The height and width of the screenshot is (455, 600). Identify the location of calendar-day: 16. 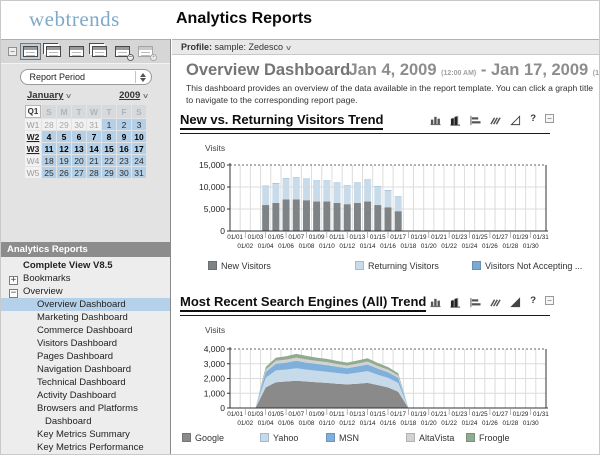
(124, 148).